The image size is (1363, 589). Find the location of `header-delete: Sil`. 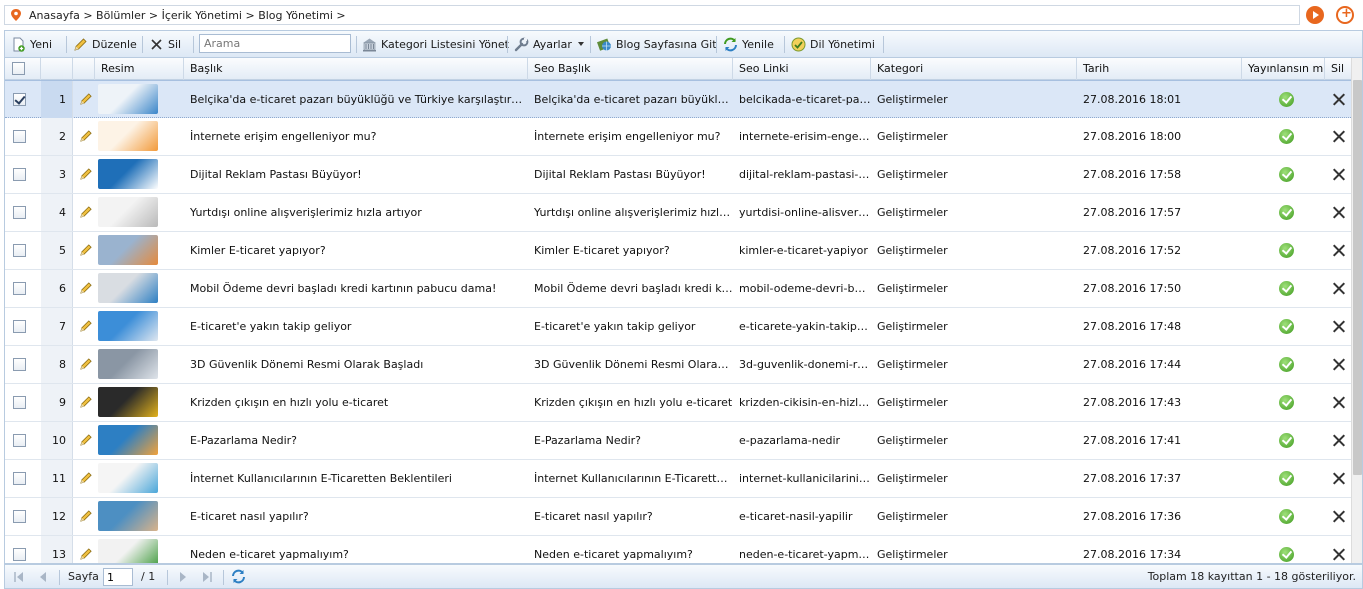

header-delete: Sil is located at coordinates (1338, 69).